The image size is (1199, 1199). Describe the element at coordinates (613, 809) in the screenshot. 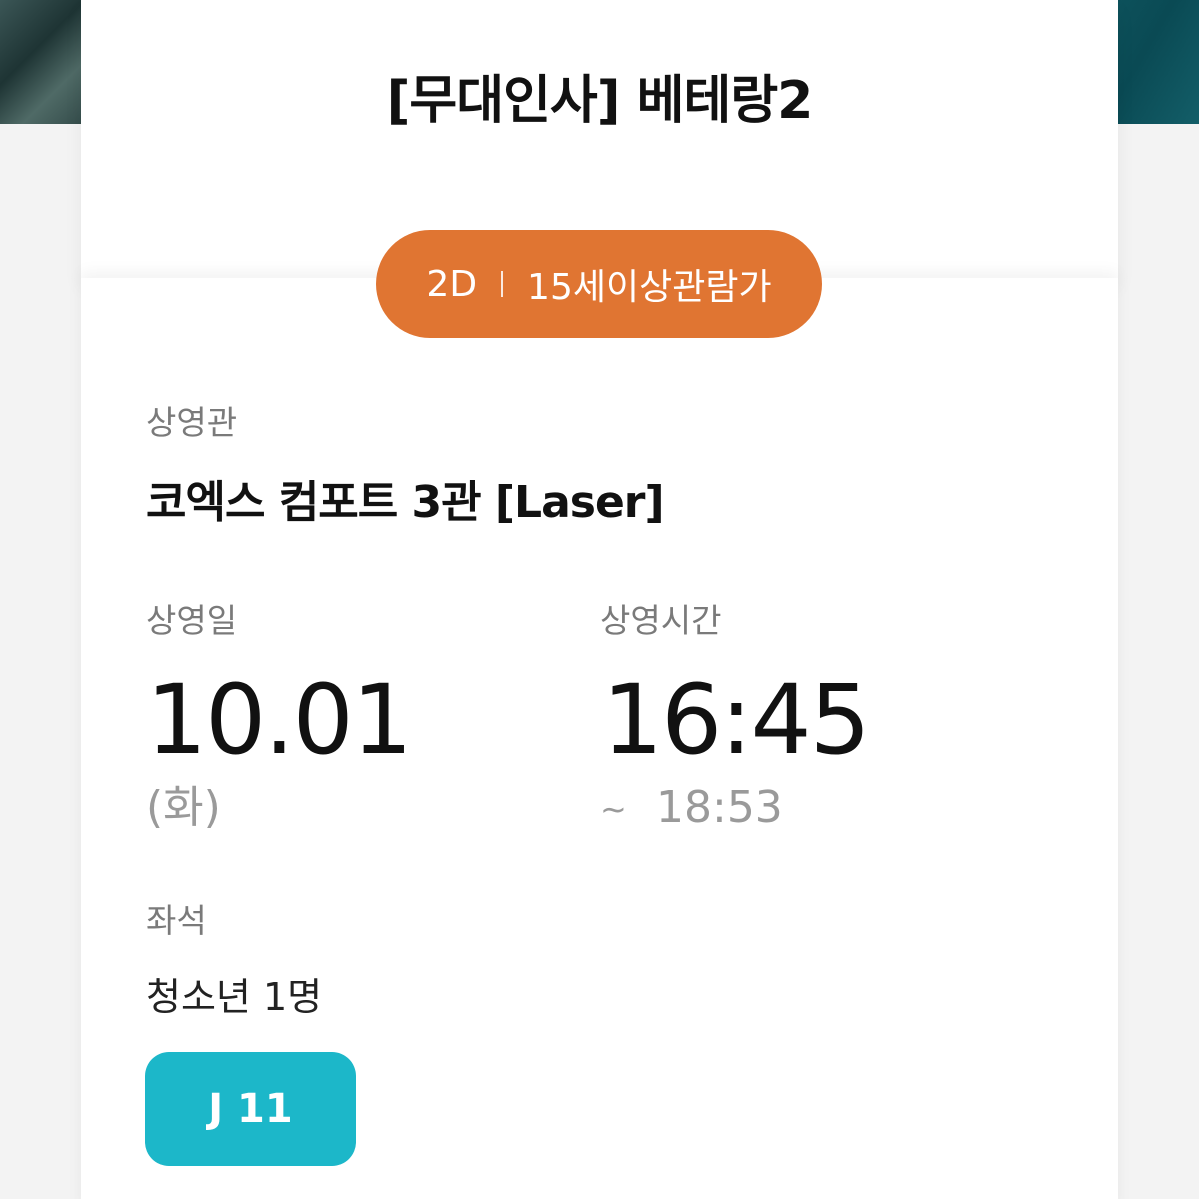

I see `time-range-tilde: ~` at that location.